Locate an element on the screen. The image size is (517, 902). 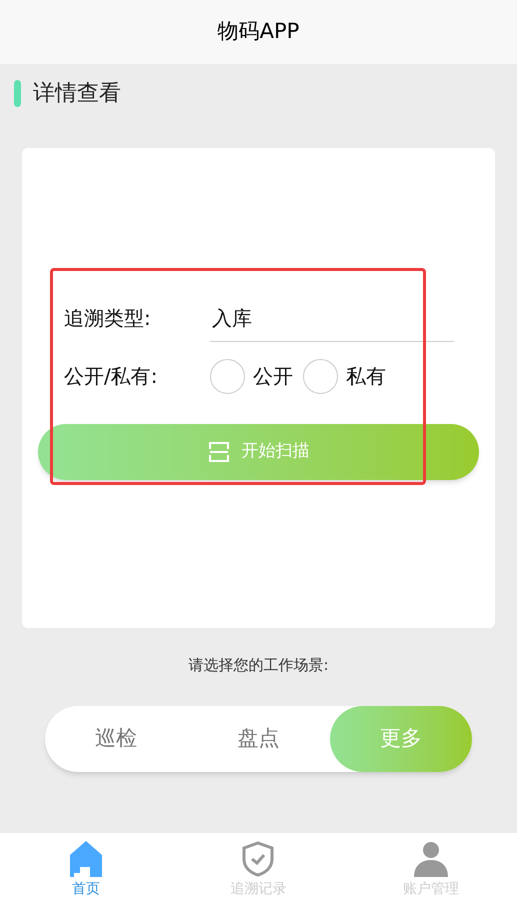
field-label: 公开/私有: is located at coordinates (111, 376).